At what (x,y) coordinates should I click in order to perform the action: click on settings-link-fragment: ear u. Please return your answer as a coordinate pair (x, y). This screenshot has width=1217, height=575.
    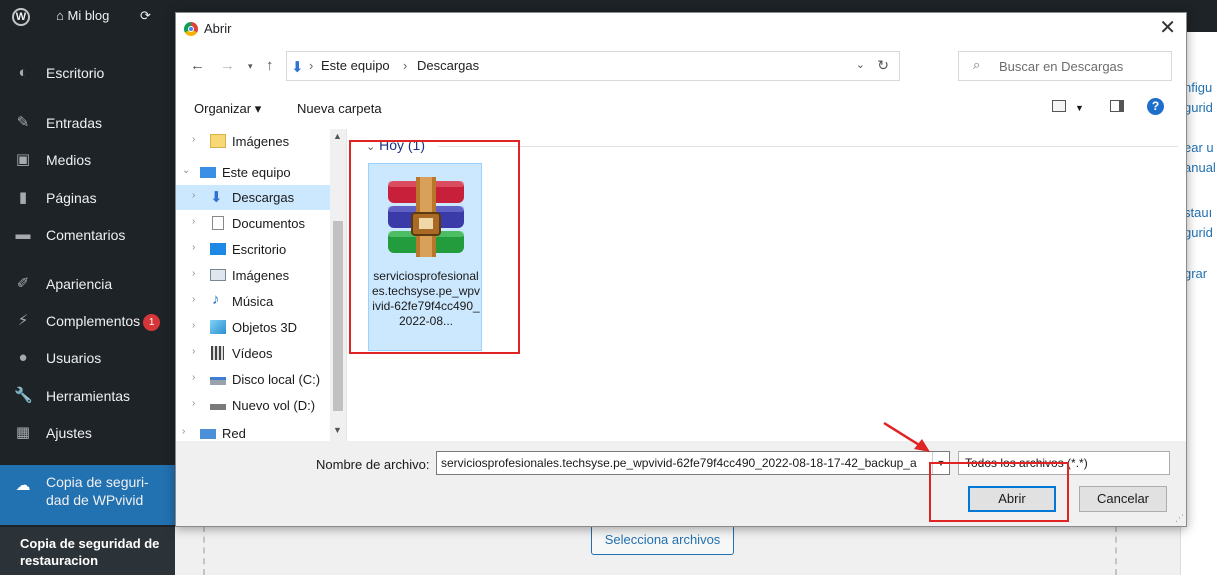
    Looking at the image, I should click on (1199, 147).